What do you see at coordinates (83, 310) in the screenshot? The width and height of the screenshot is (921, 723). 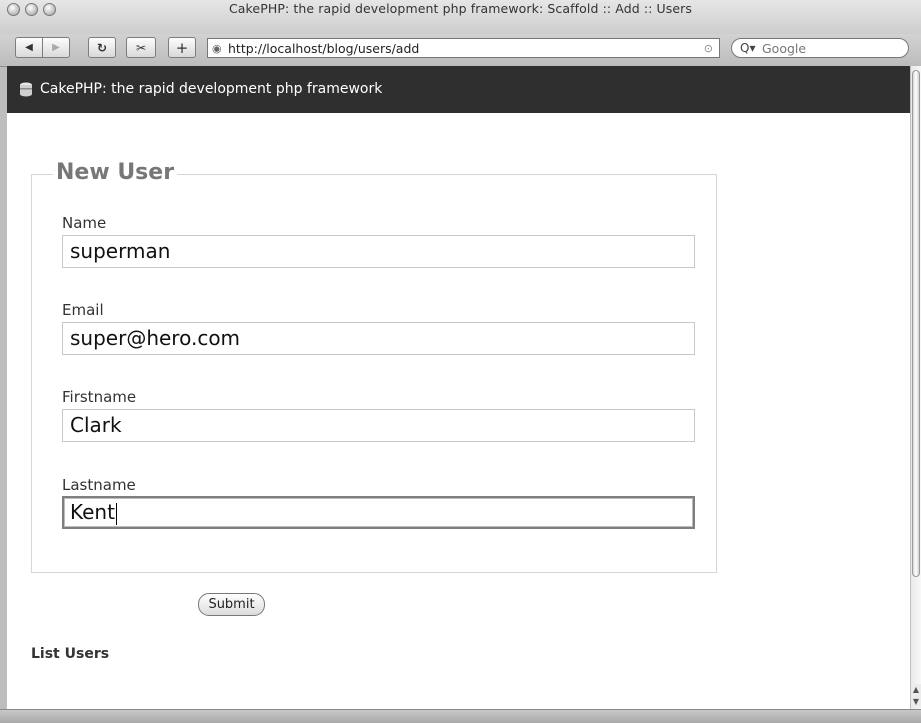 I see `email-label: Email` at bounding box center [83, 310].